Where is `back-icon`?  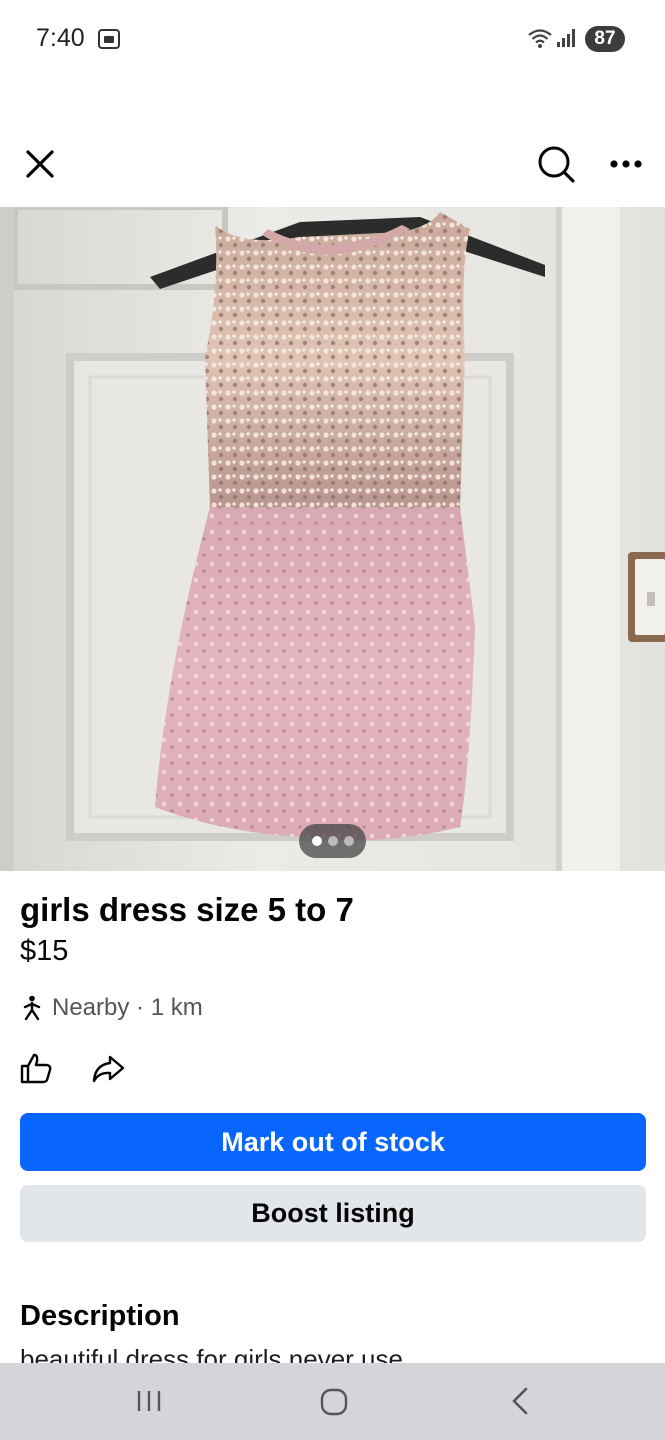 back-icon is located at coordinates (520, 1401).